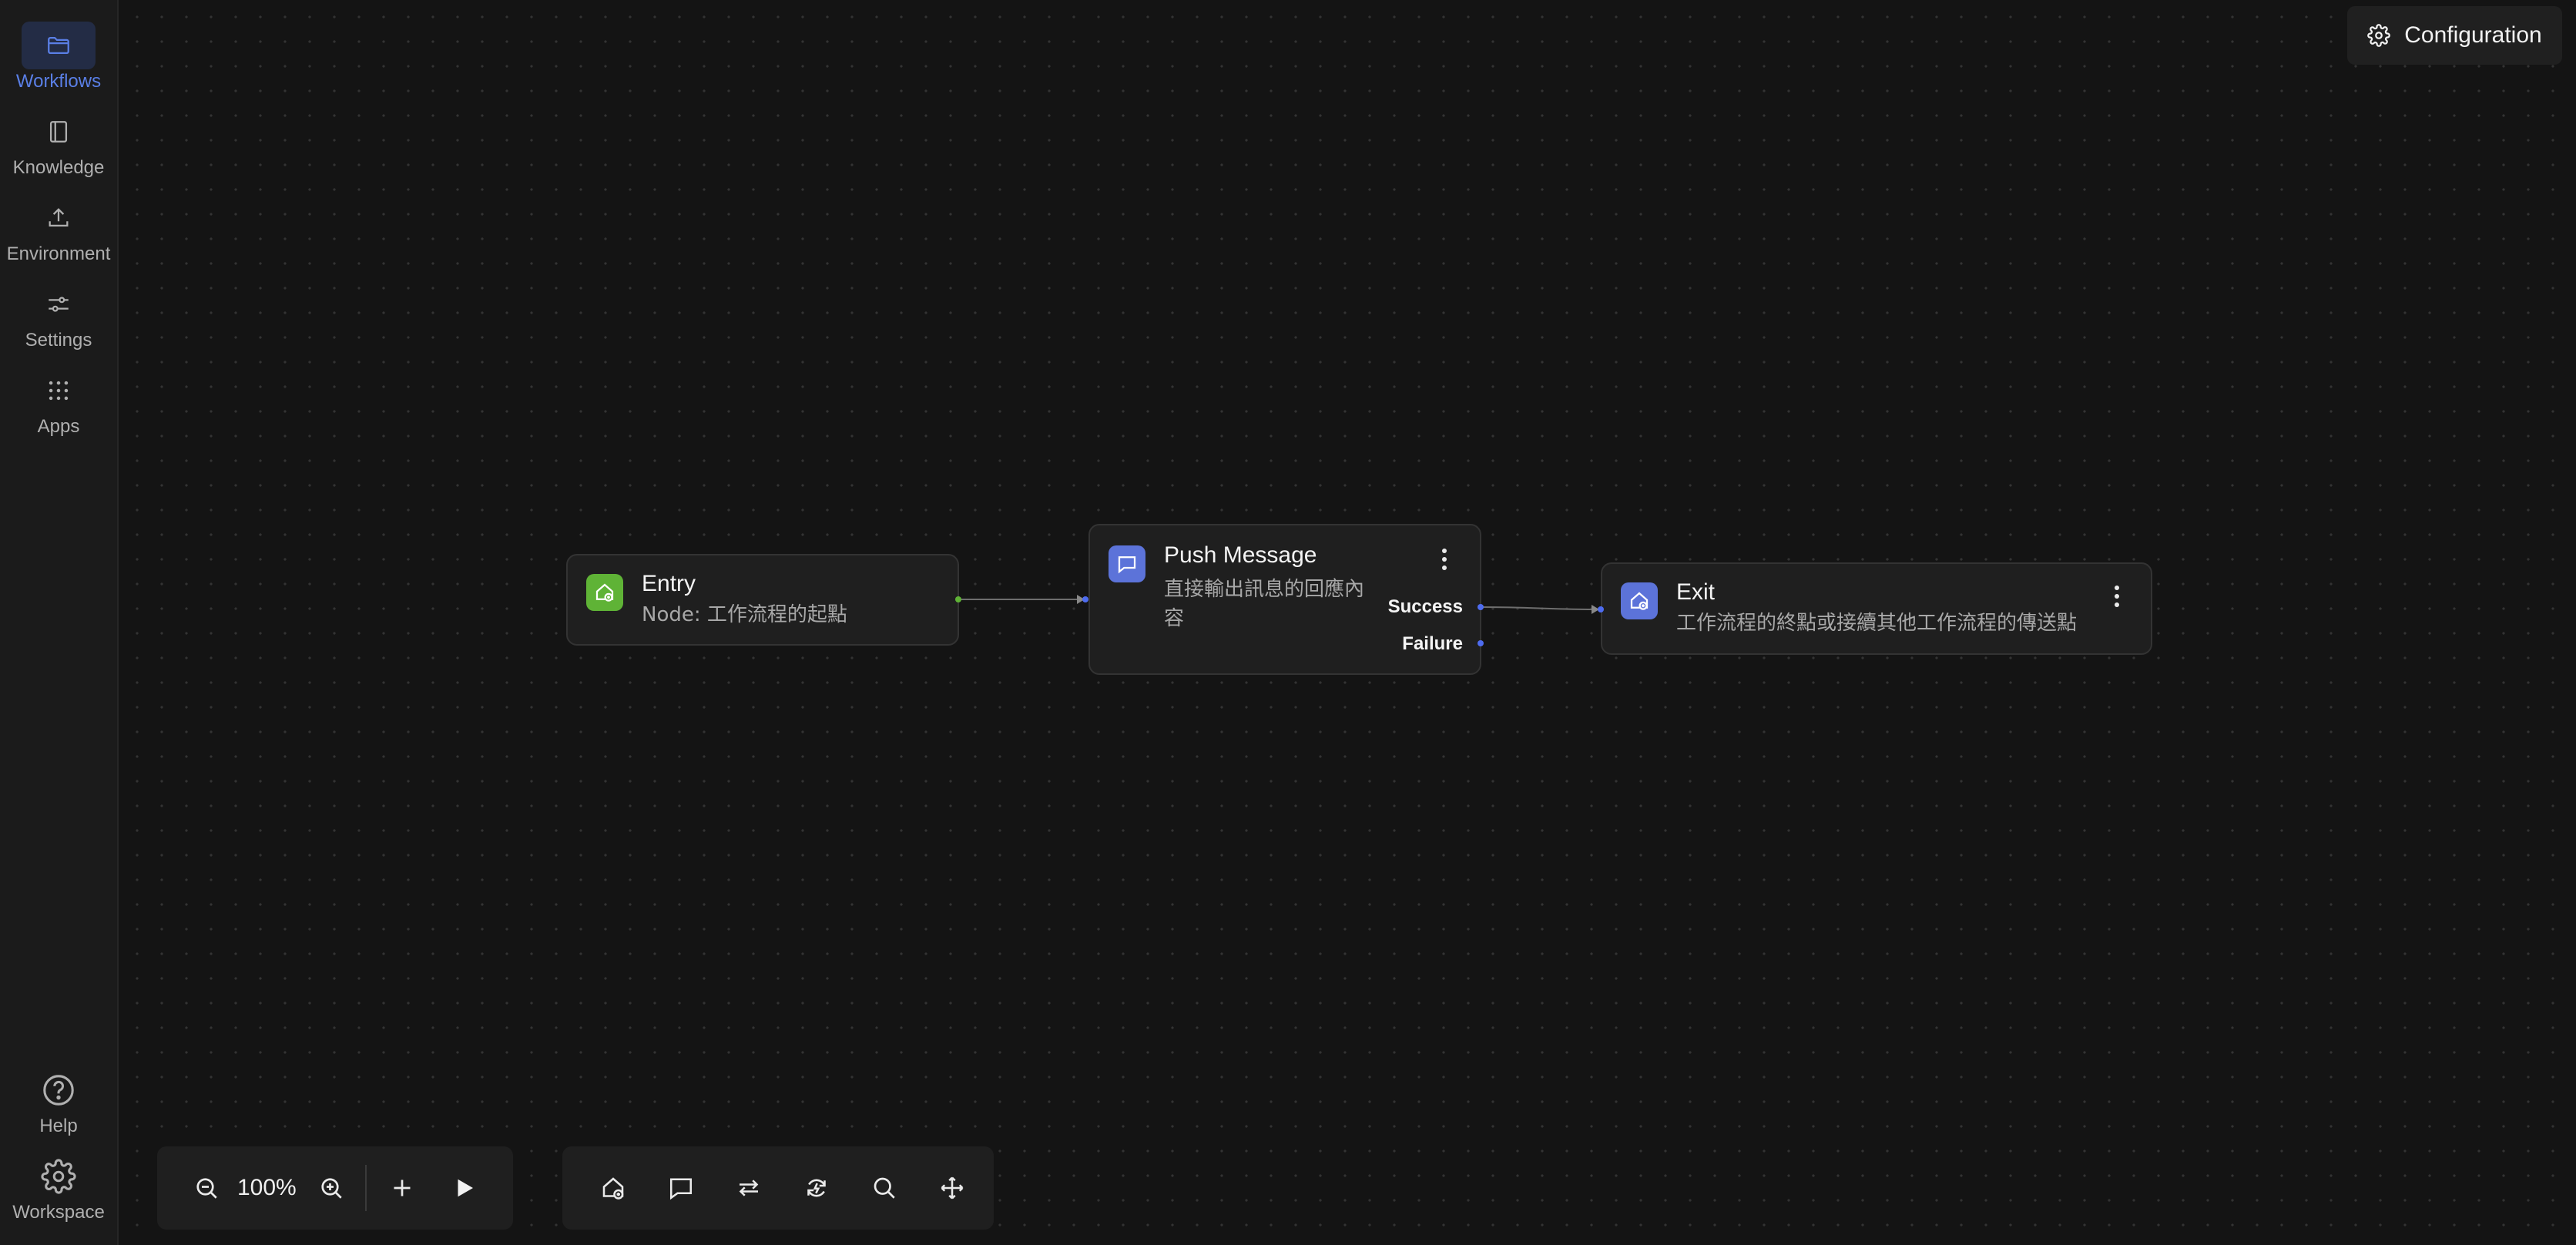 This screenshot has width=2576, height=1245. I want to click on zoom-in-button, so click(331, 1188).